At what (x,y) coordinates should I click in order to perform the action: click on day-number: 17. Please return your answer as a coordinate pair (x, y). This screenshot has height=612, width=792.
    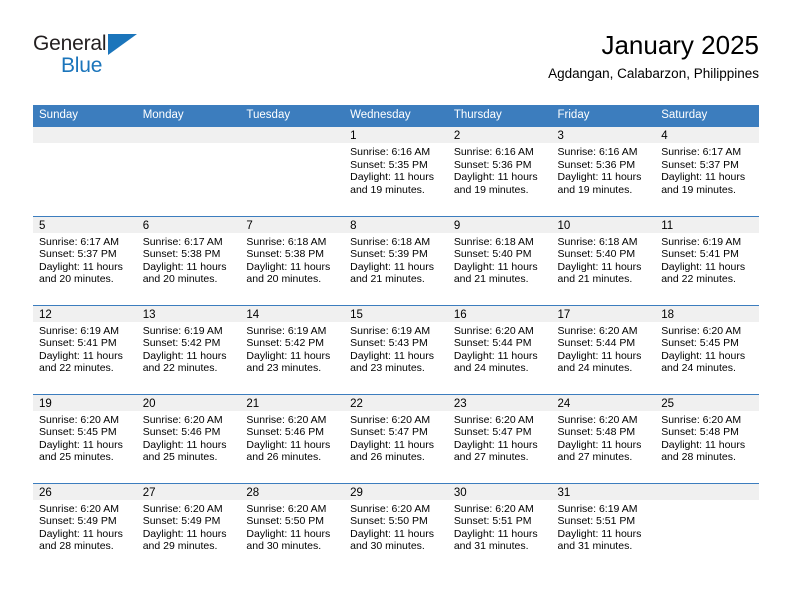
    Looking at the image, I should click on (603, 313).